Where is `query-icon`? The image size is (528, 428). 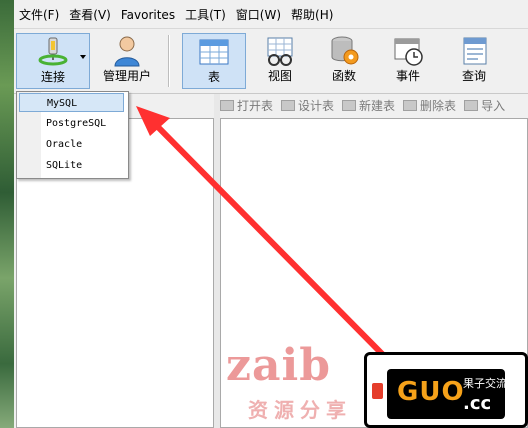 query-icon is located at coordinates (474, 51).